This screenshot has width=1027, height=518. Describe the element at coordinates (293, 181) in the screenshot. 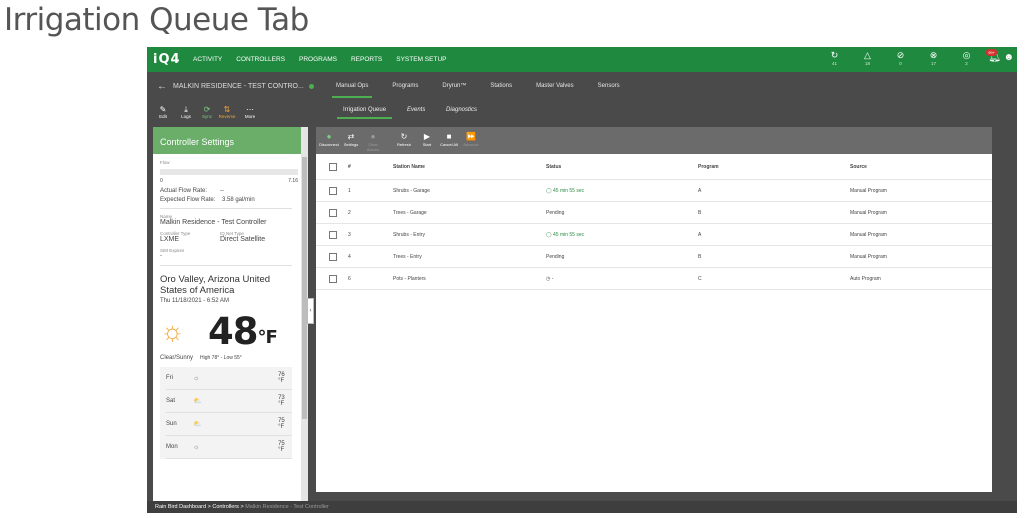

I see `flow-max: 7.16` at that location.